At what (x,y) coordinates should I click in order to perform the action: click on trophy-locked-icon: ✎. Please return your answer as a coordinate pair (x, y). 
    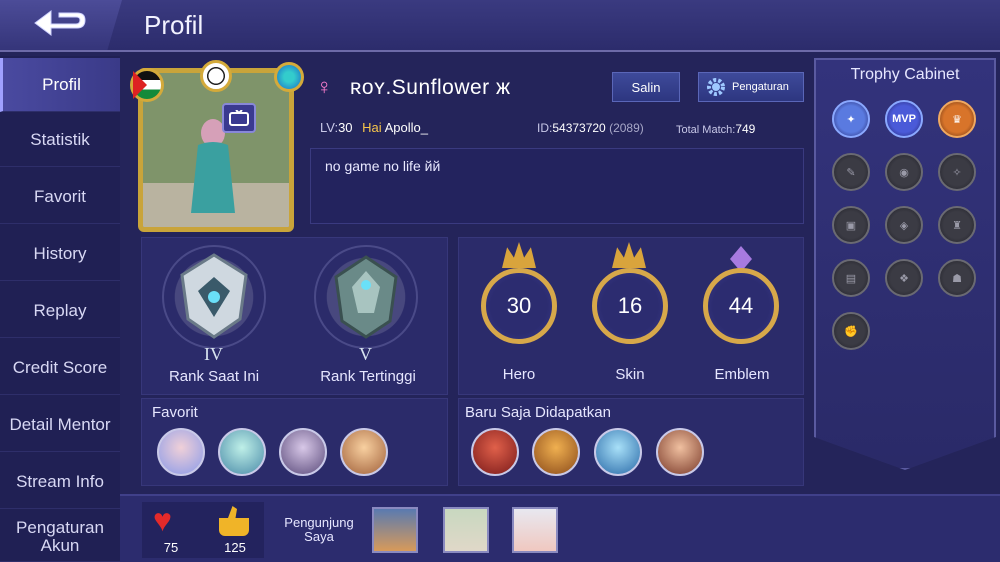
    Looking at the image, I should click on (851, 172).